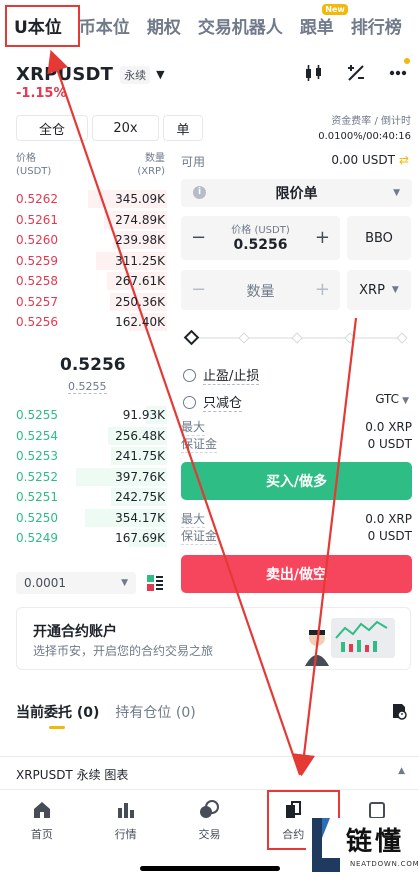  What do you see at coordinates (155, 712) in the screenshot?
I see `tab-positions: 持有仓位 (0)` at bounding box center [155, 712].